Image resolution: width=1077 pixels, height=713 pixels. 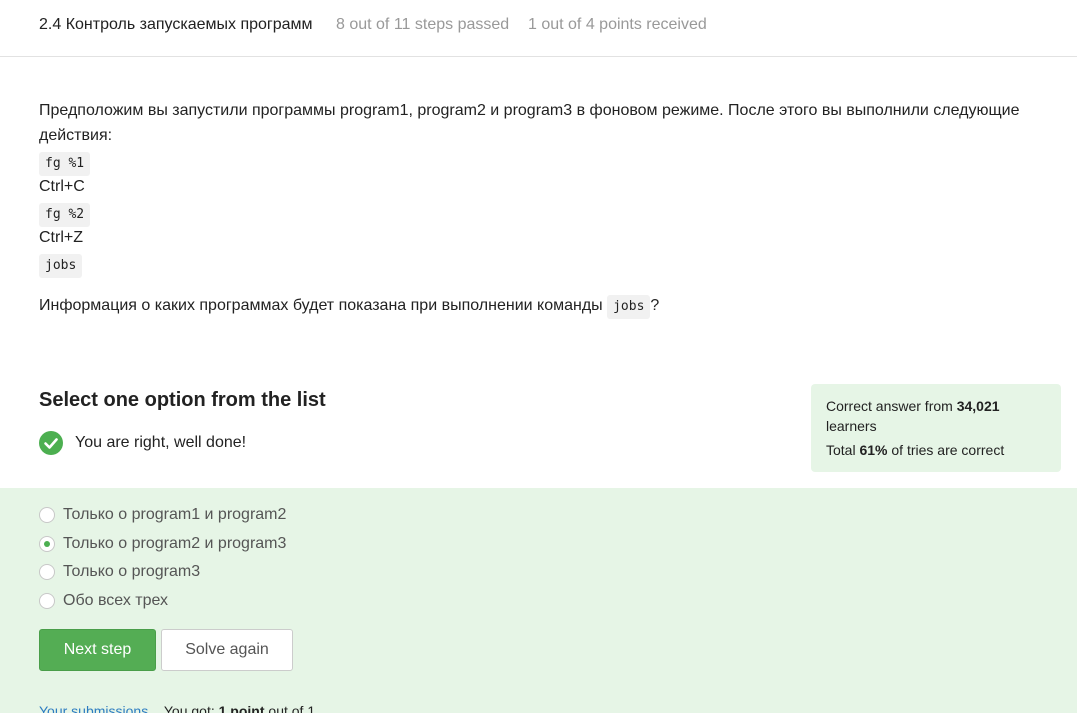 What do you see at coordinates (116, 600) in the screenshot?
I see `option-label: Обо всех трех` at bounding box center [116, 600].